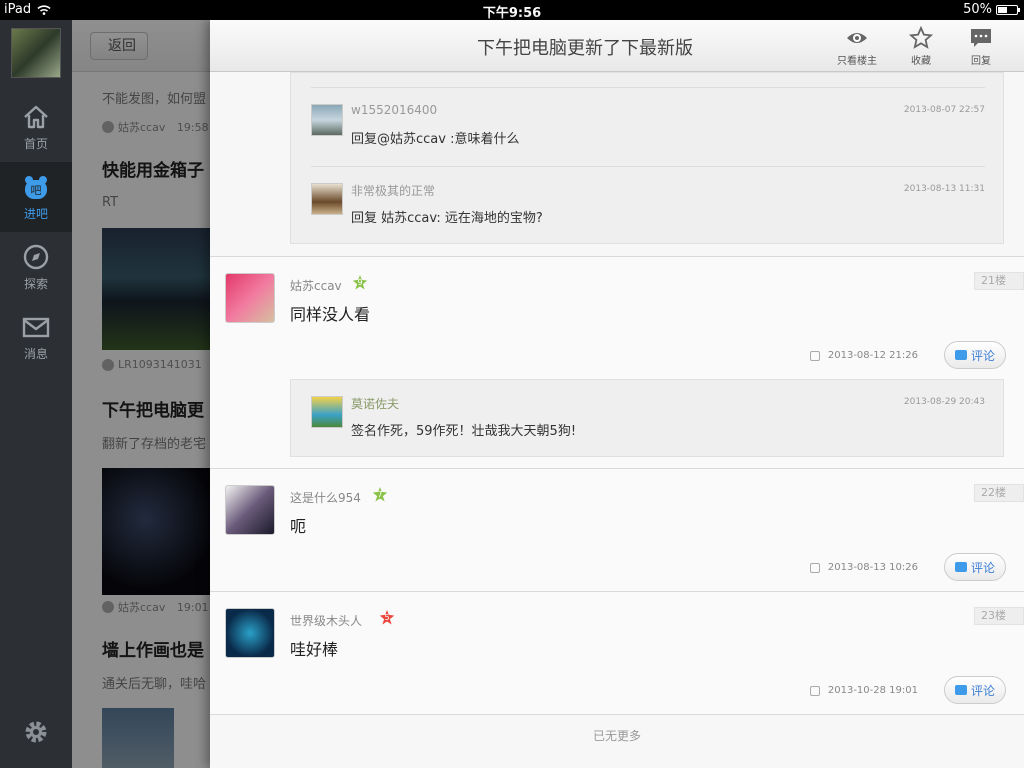 The height and width of the screenshot is (768, 1024). Describe the element at coordinates (977, 9) in the screenshot. I see `battery-percent: 50%` at that location.